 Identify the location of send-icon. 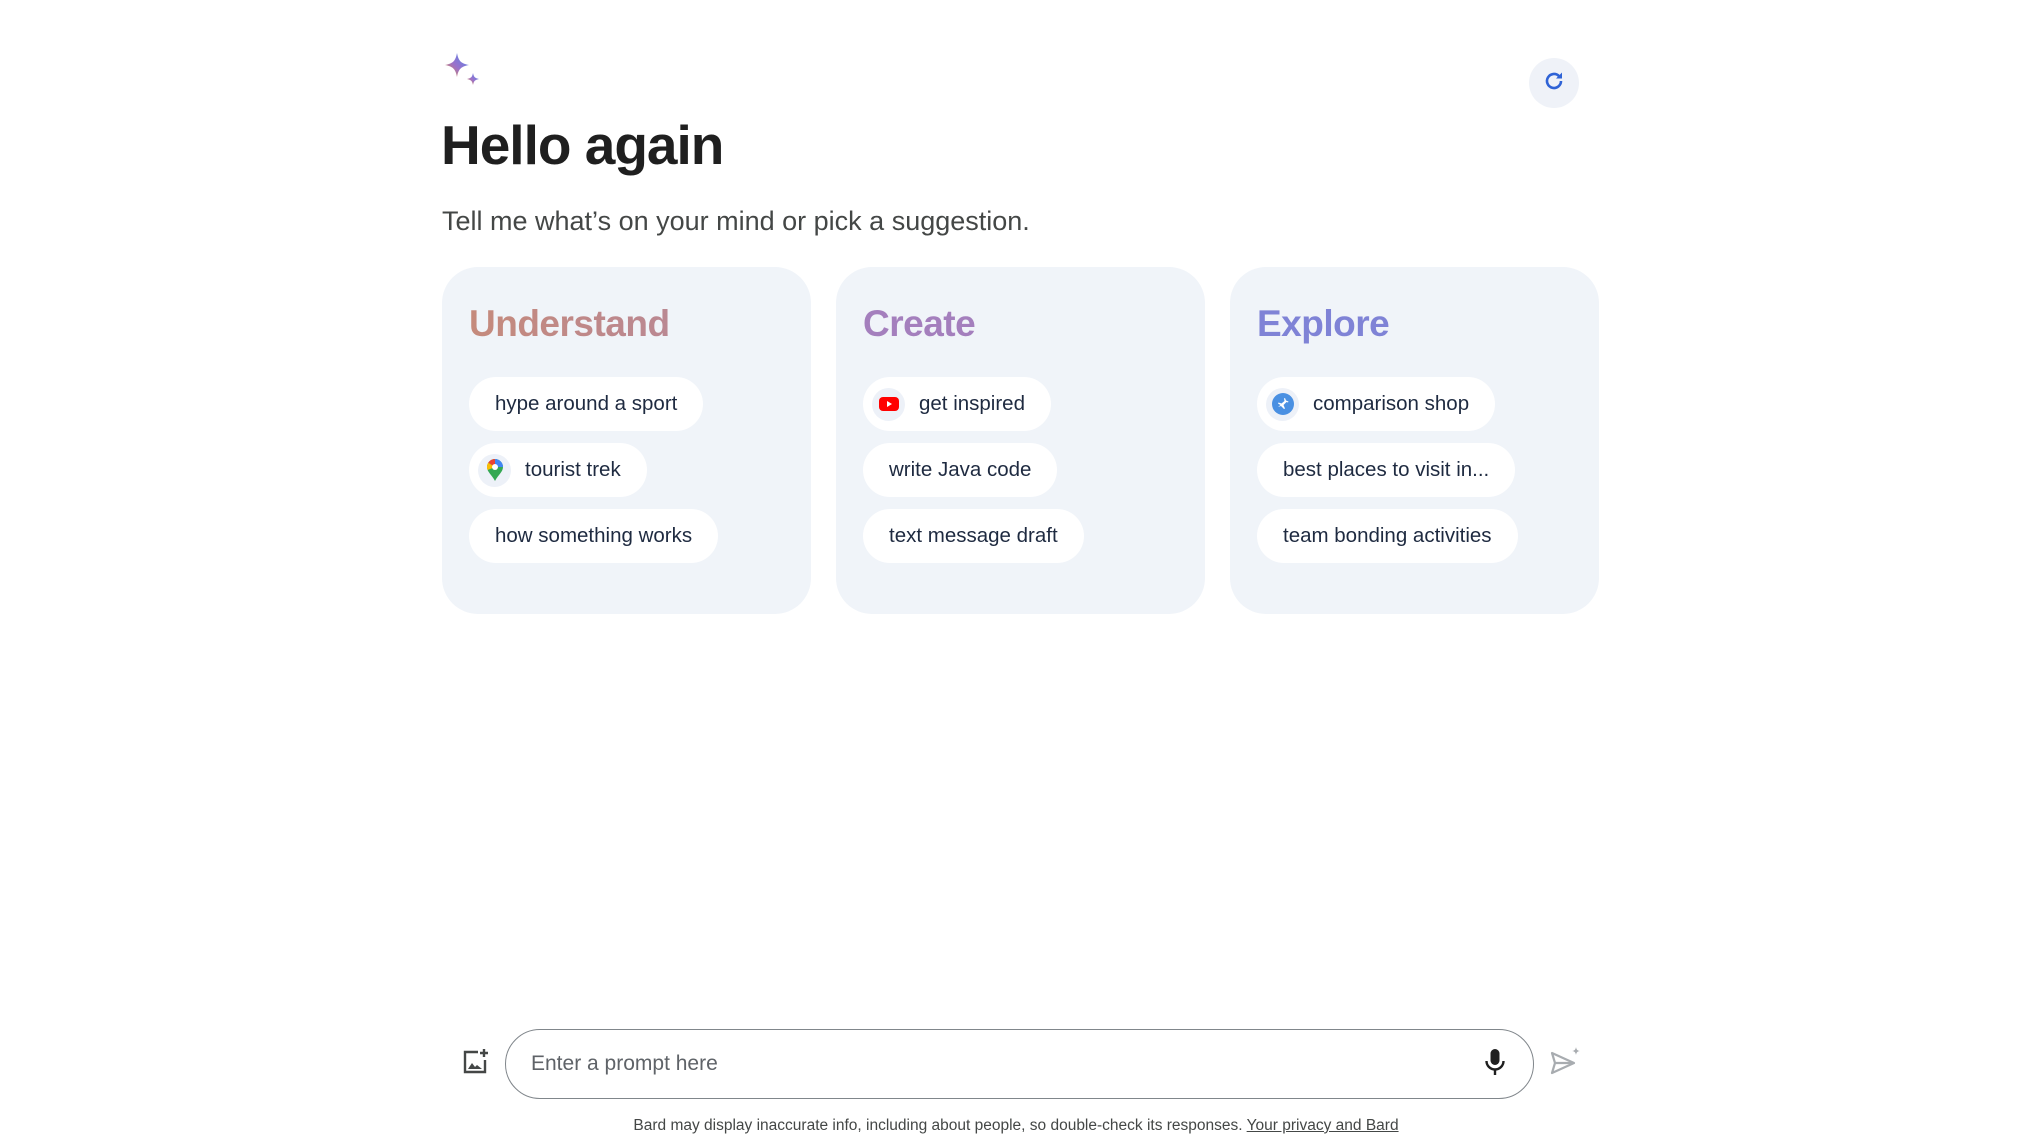
(1565, 1063).